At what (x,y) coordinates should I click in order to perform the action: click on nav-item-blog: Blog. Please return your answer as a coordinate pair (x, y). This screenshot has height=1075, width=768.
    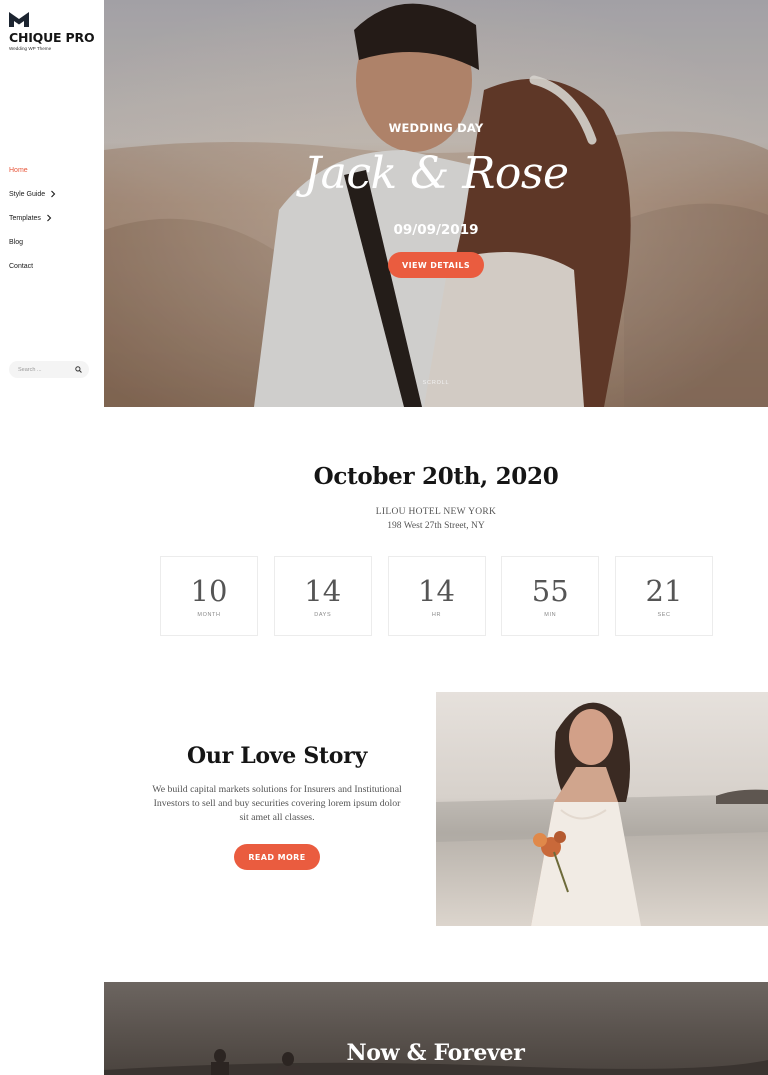
    Looking at the image, I should click on (54, 242).